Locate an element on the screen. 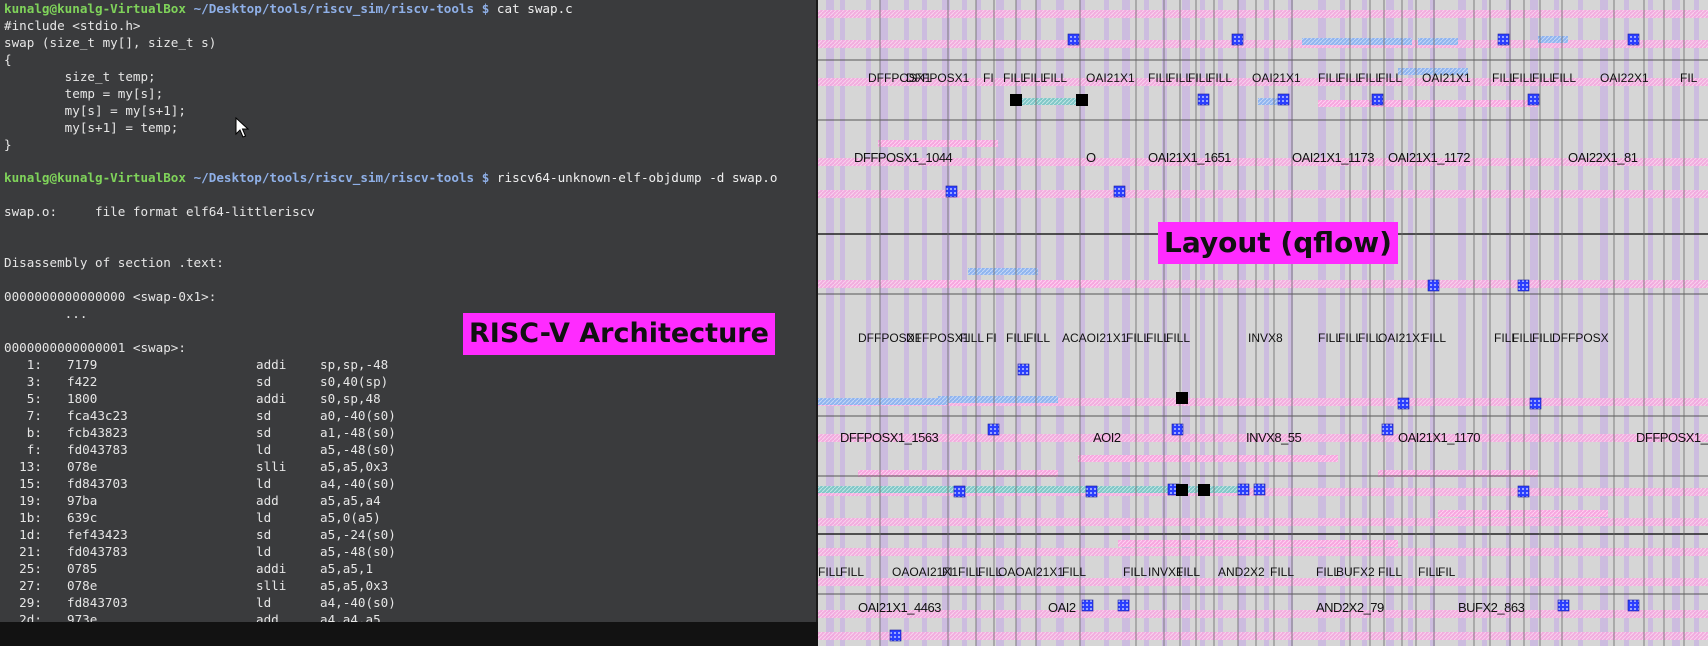 Image resolution: width=1708 pixels, height=646 pixels. instr-addr: 15: is located at coordinates (23, 483).